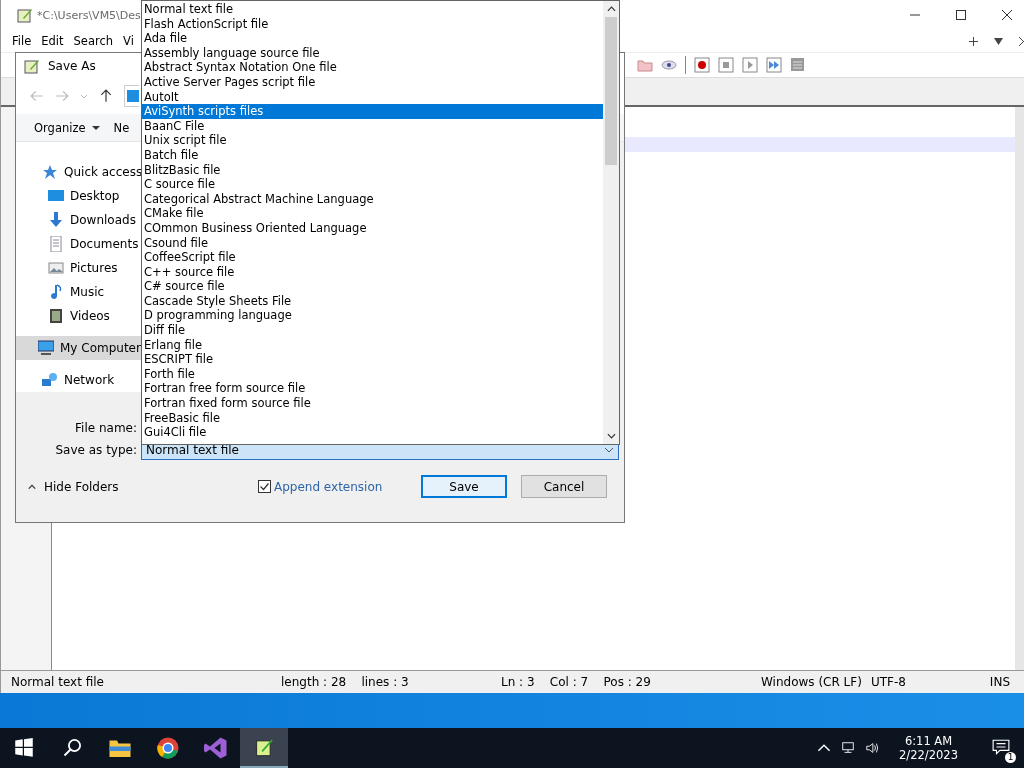 This screenshot has width=1024, height=768. Describe the element at coordinates (372, 97) in the screenshot. I see `list-item: AutoIt` at that location.